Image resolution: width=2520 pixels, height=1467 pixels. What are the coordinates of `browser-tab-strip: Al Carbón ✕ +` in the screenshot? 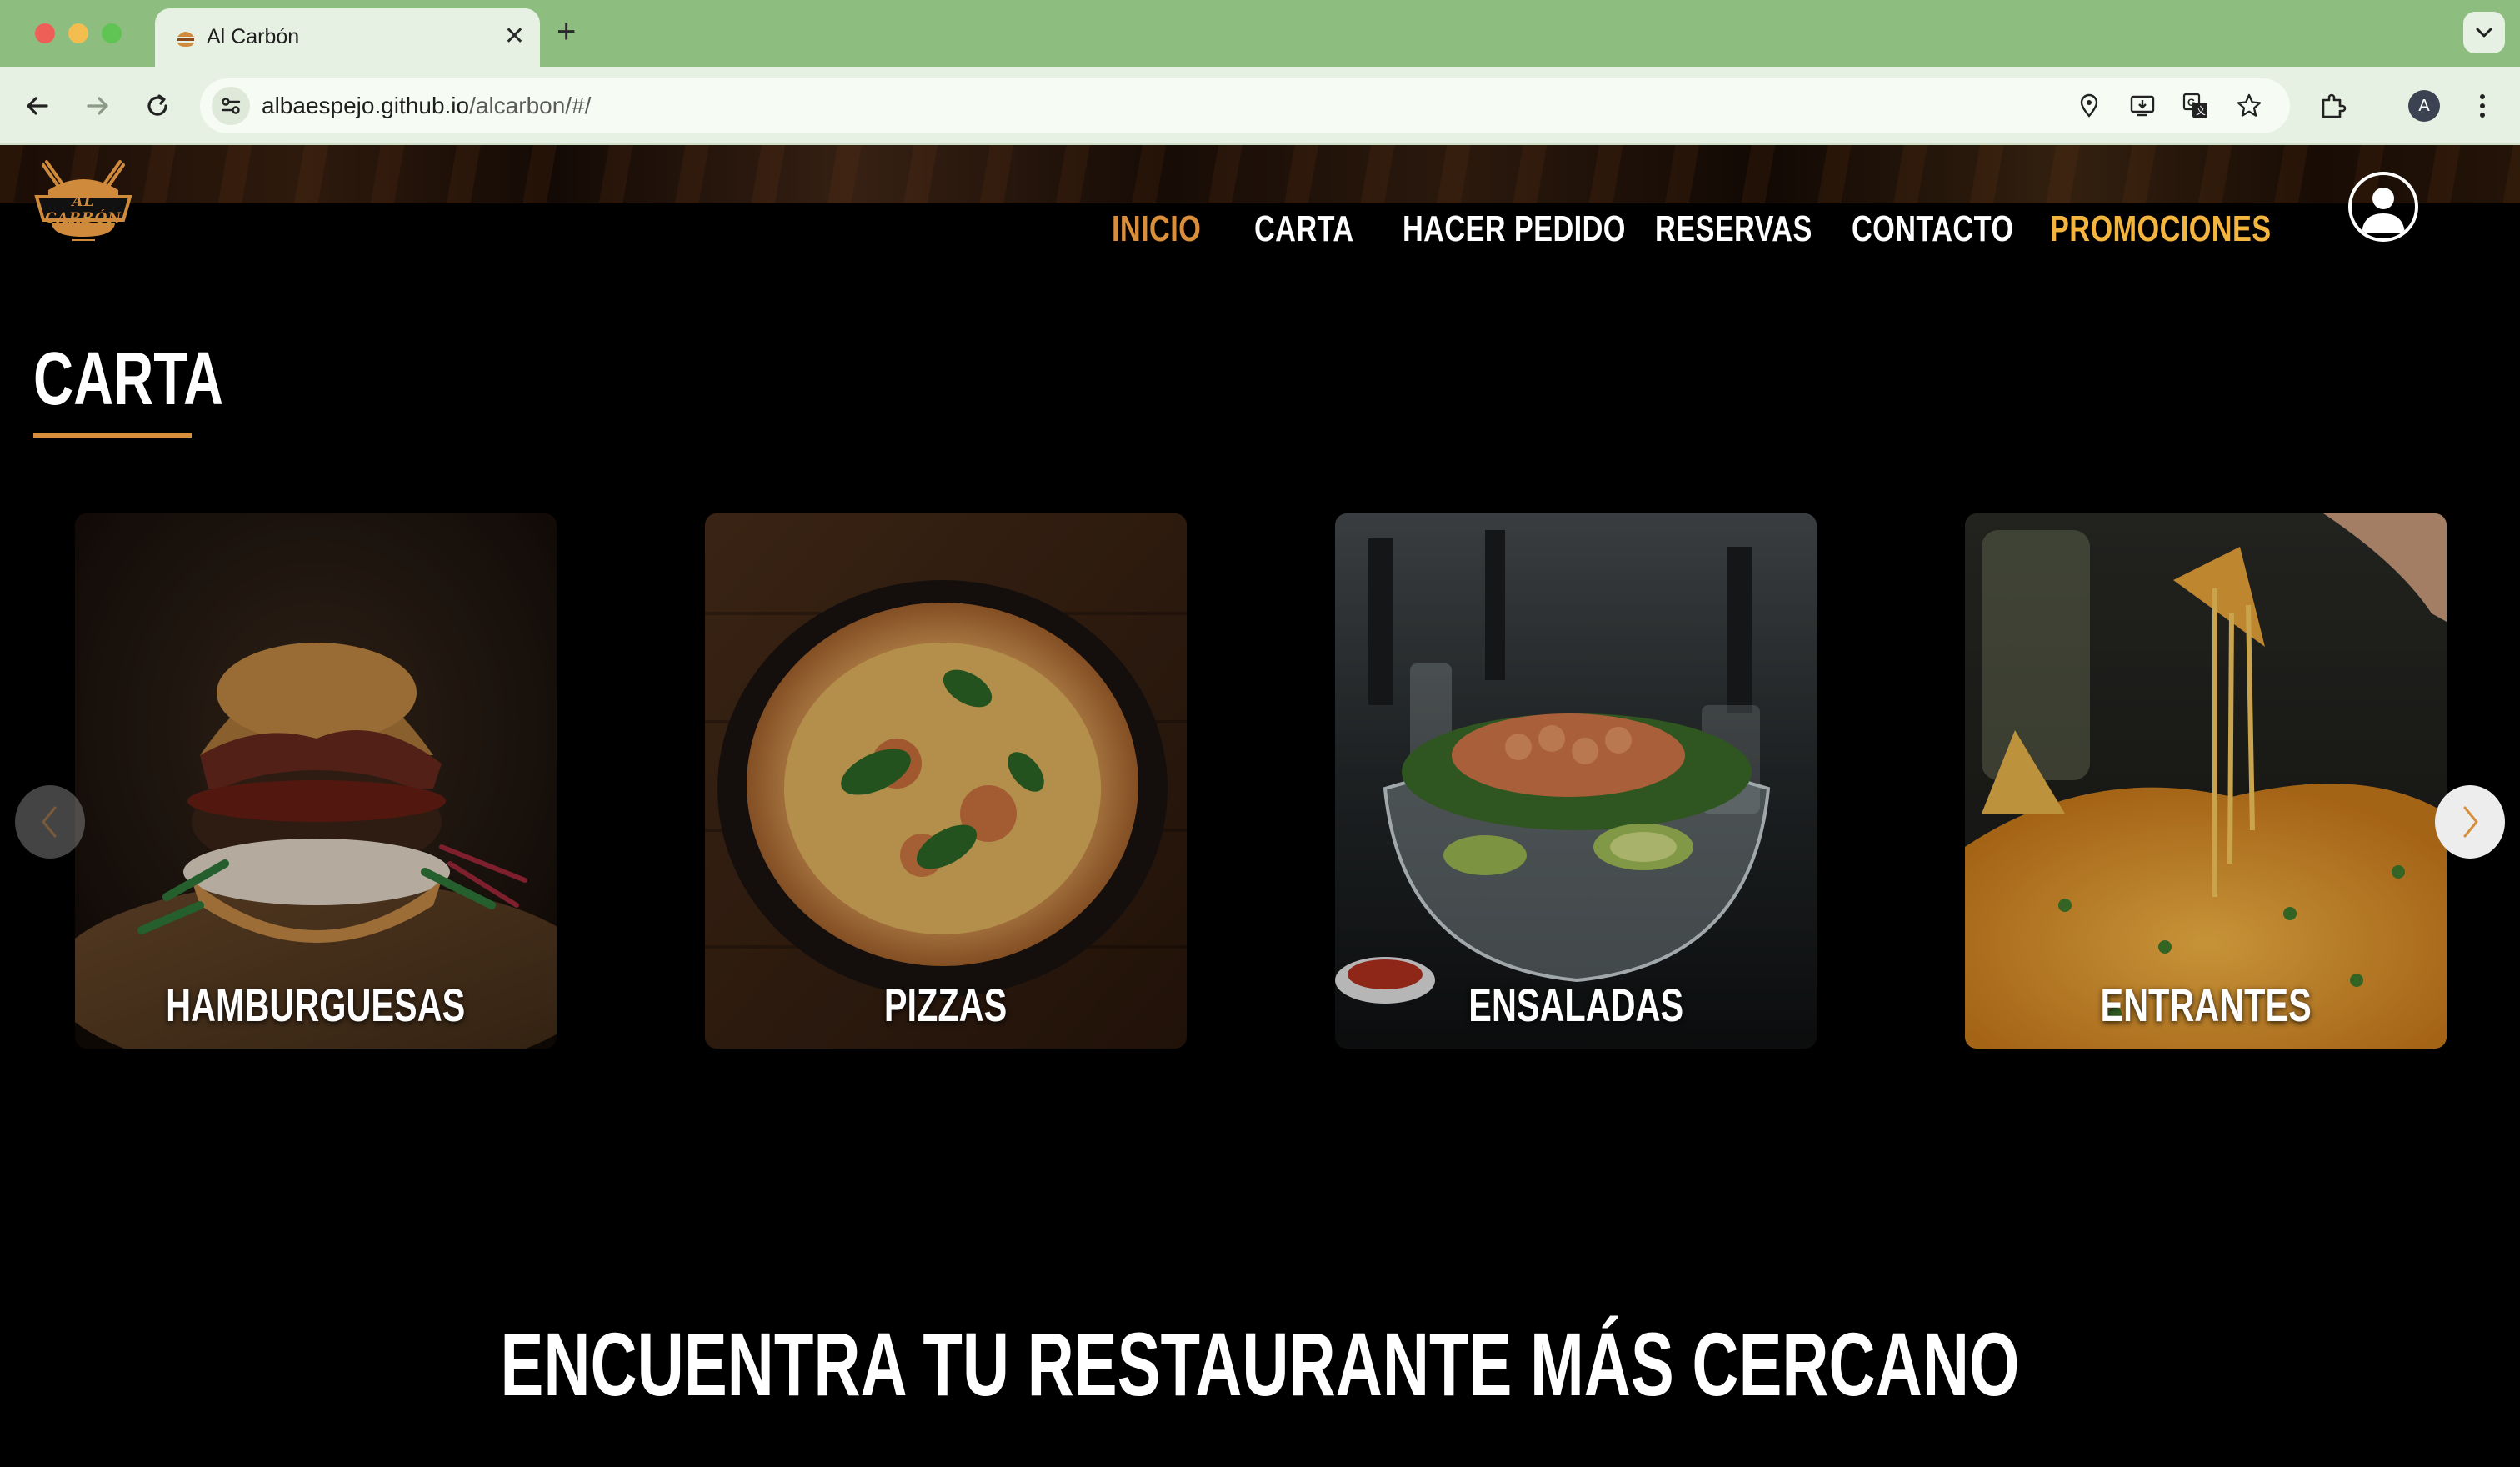 It's located at (1260, 34).